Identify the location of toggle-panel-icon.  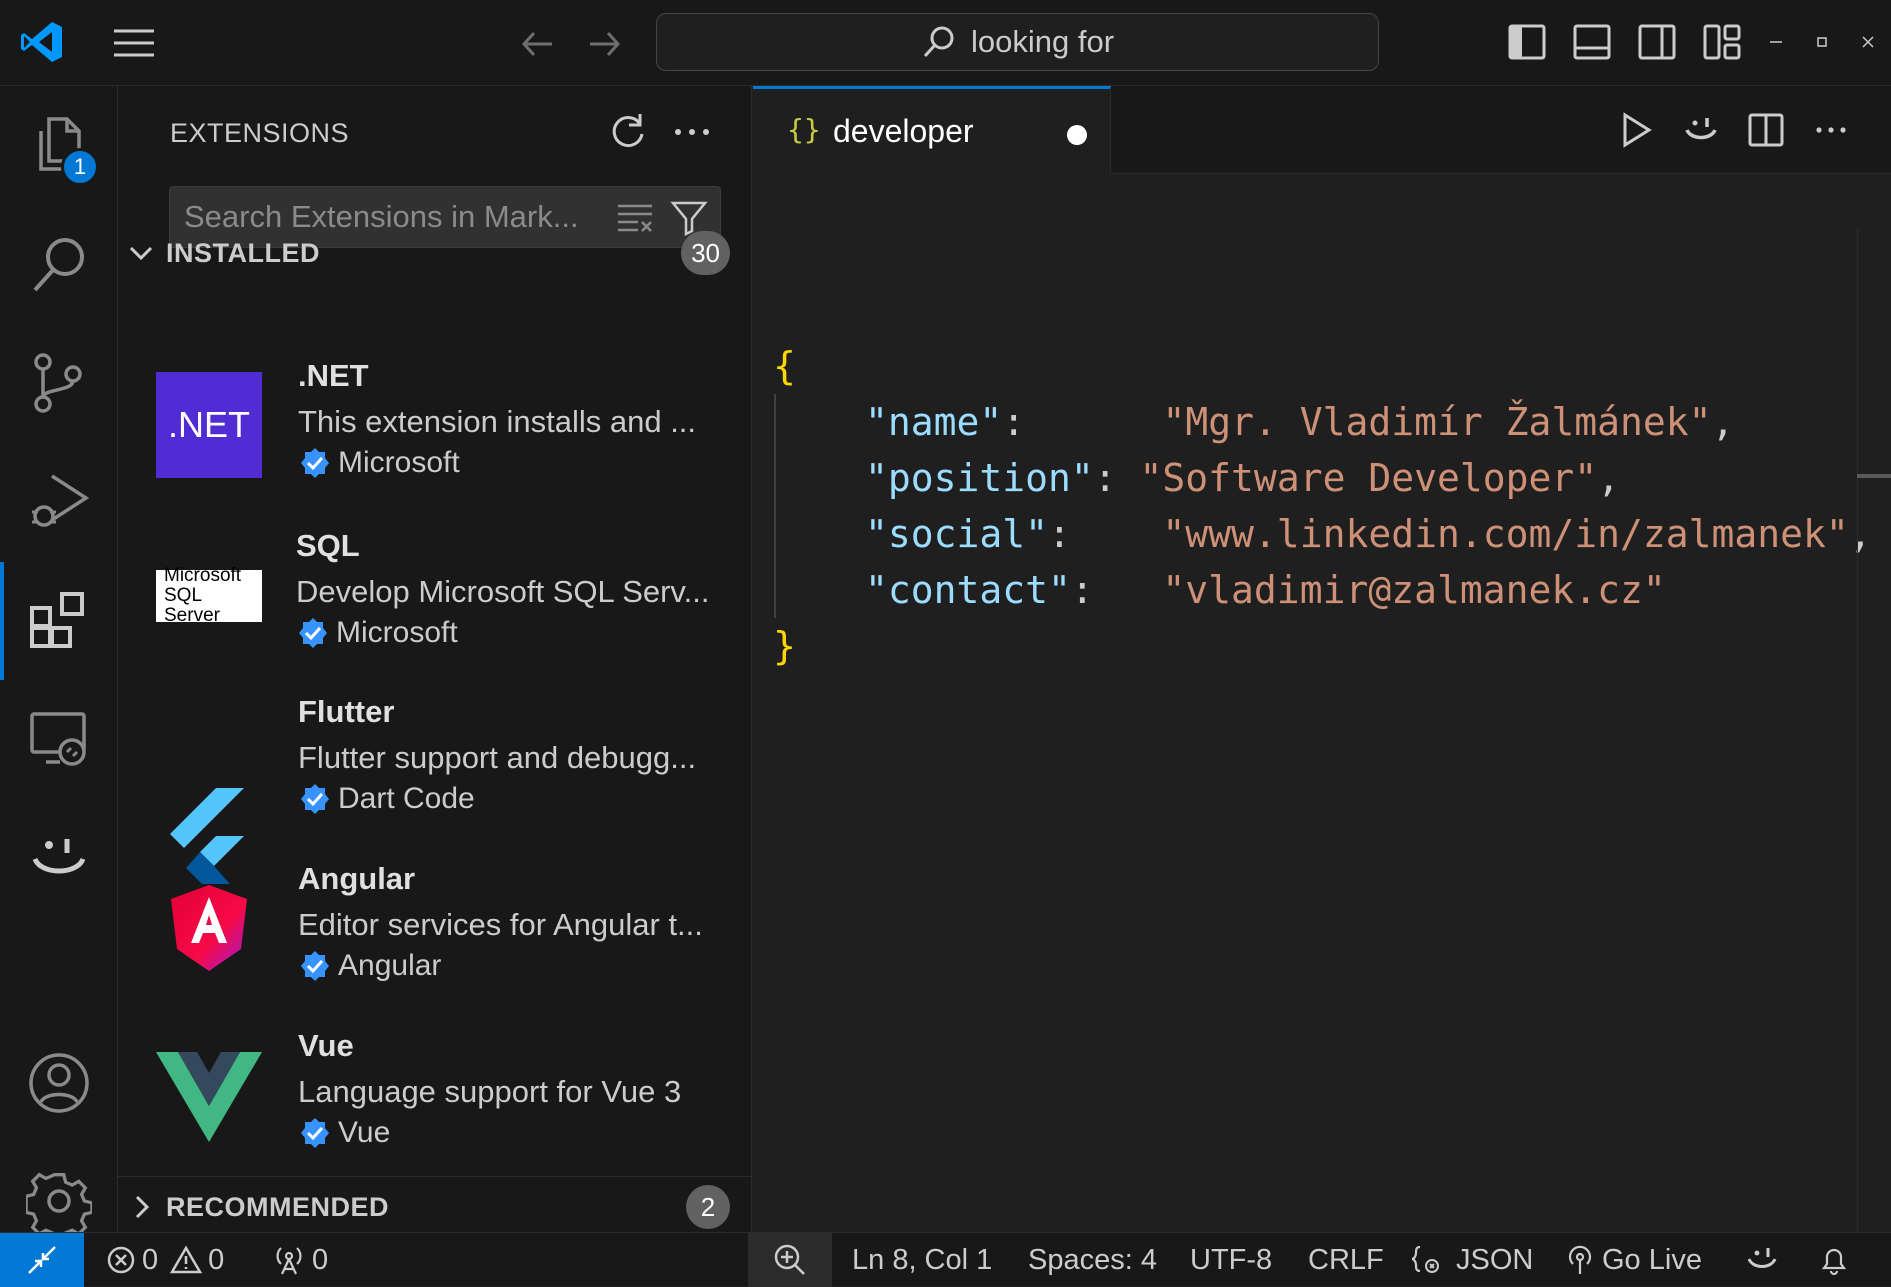
(1592, 42).